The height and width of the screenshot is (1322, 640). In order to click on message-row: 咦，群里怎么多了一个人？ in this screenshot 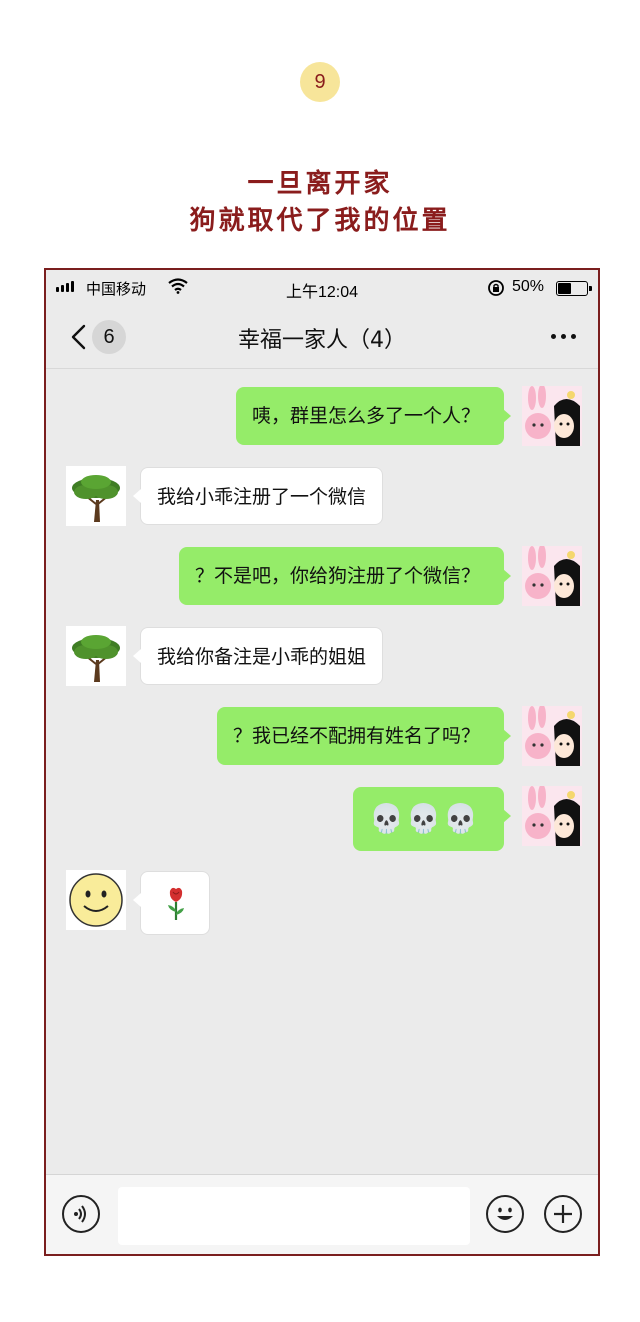, I will do `click(322, 417)`.